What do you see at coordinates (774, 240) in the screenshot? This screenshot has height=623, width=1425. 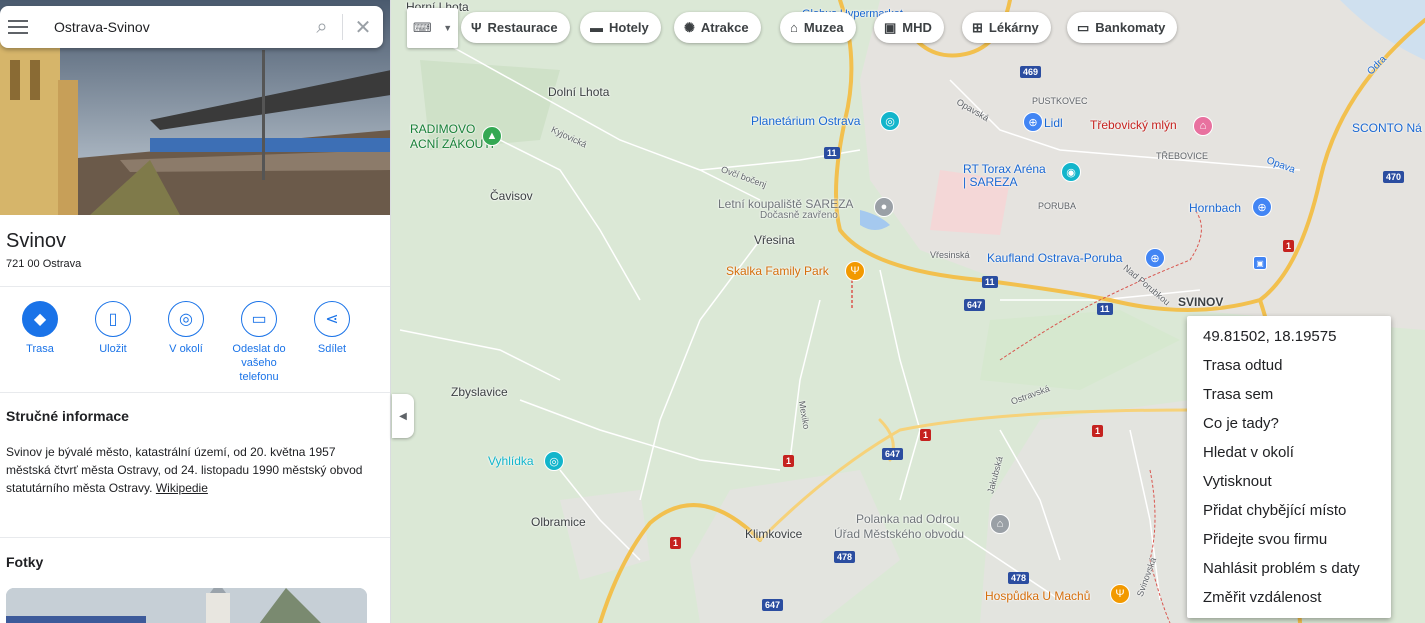 I see `map-label: Vřesina` at bounding box center [774, 240].